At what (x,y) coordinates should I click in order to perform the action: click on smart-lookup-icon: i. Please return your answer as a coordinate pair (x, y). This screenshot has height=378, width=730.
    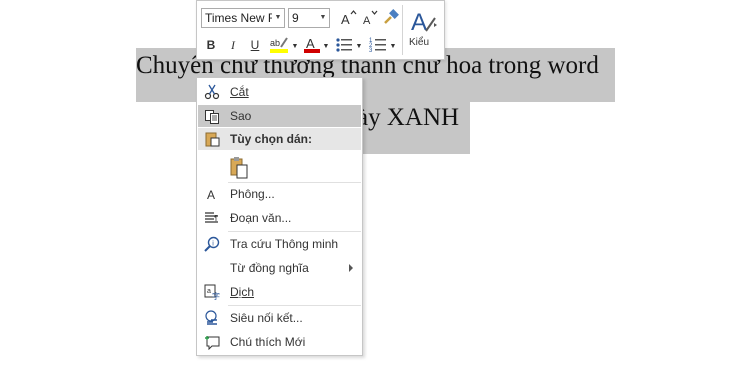
    Looking at the image, I should click on (212, 244).